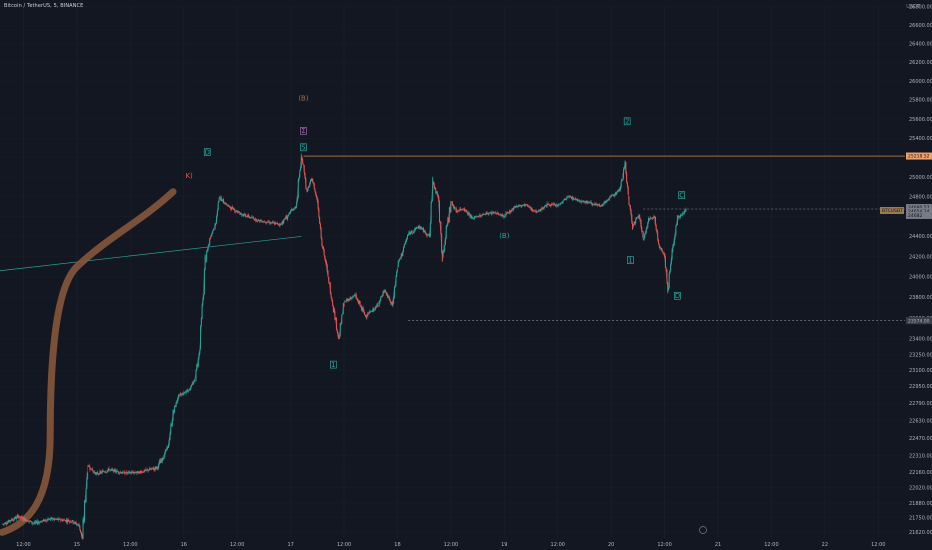 Image resolution: width=932 pixels, height=550 pixels. What do you see at coordinates (920, 421) in the screenshot?
I see `y-tick-label: 22630.00` at bounding box center [920, 421].